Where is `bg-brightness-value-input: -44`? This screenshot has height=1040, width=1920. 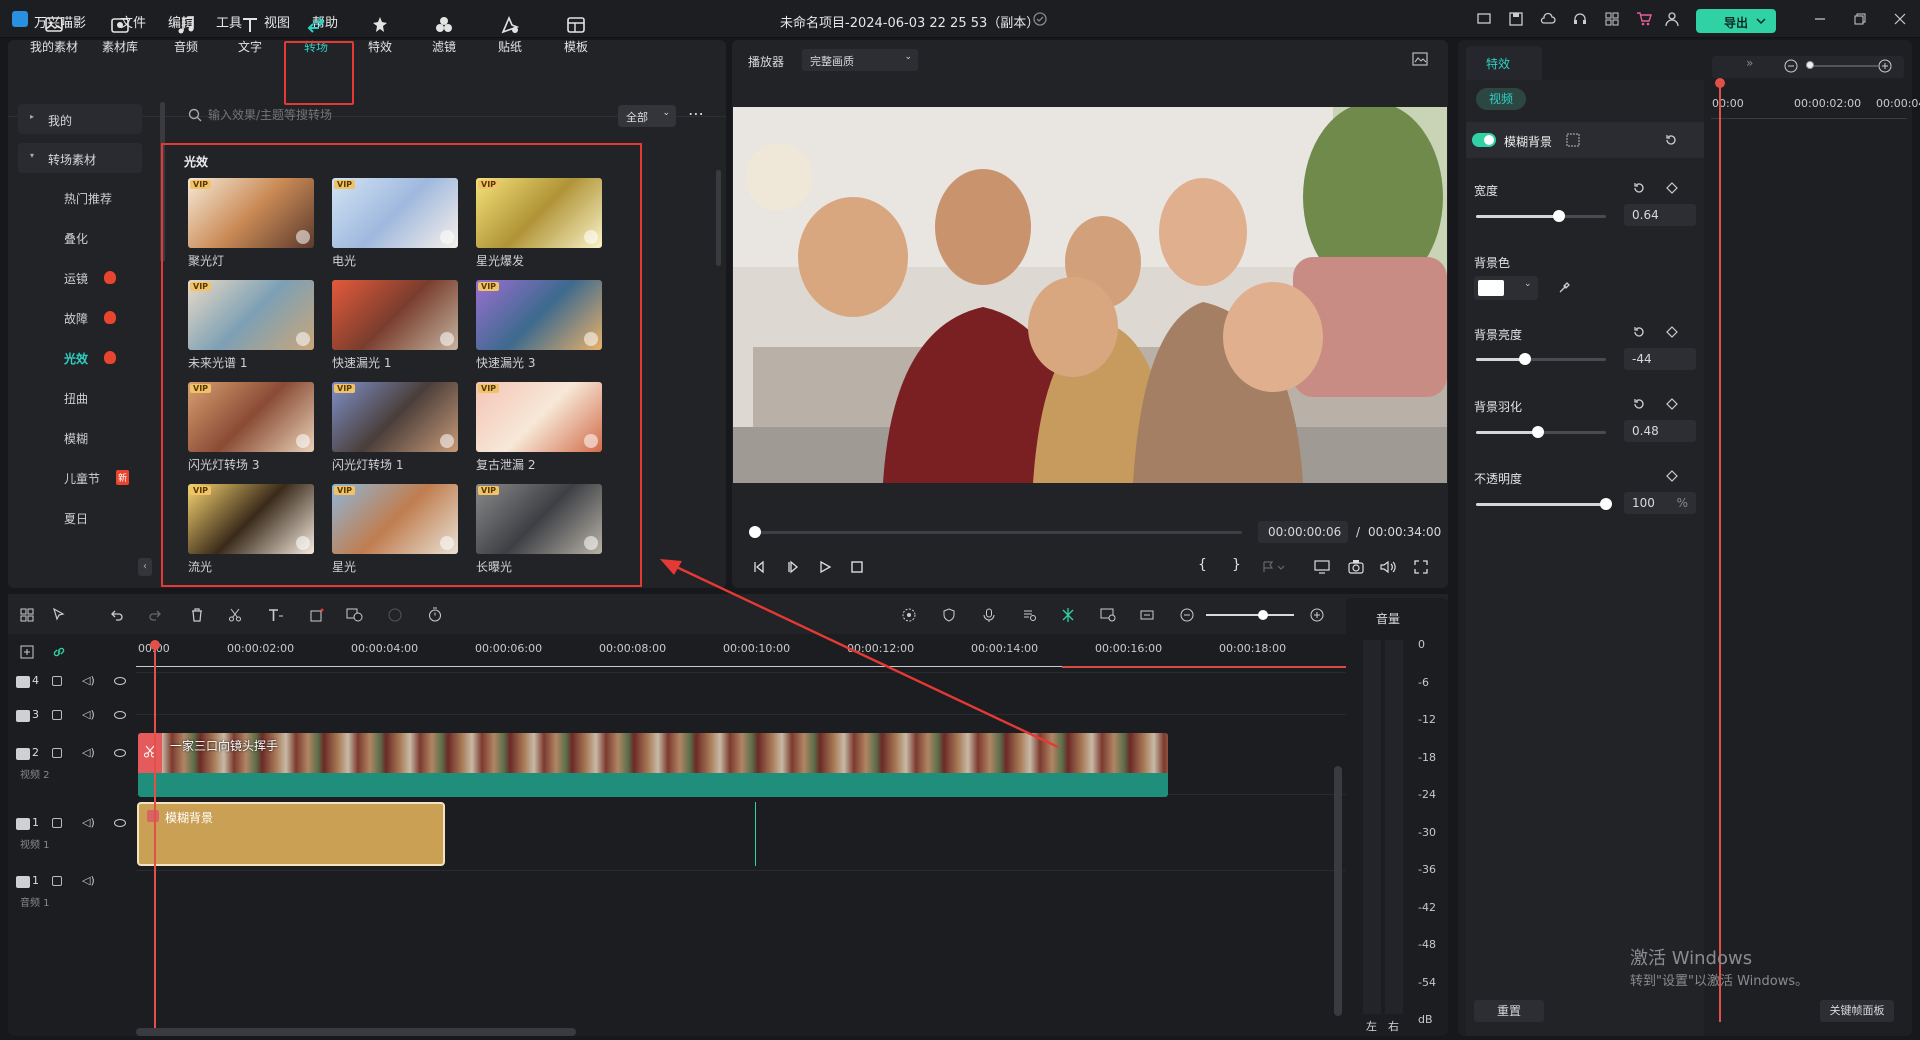 bg-brightness-value-input: -44 is located at coordinates (1660, 359).